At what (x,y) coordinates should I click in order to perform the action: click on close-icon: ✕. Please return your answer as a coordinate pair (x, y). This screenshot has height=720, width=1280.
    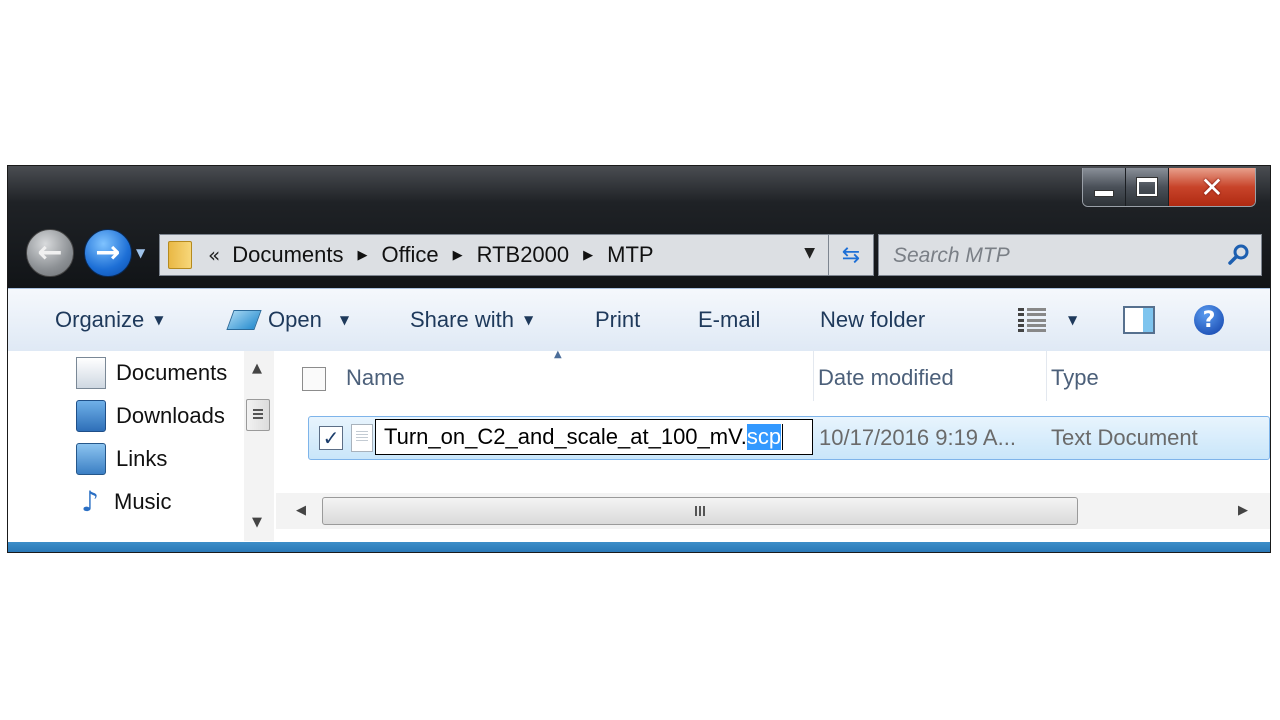
    Looking at the image, I should click on (1212, 187).